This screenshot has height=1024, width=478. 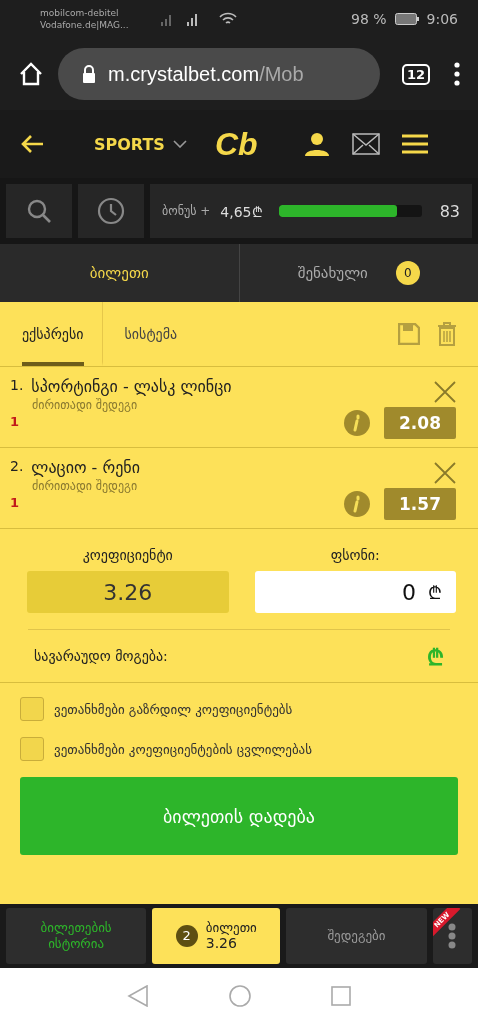 What do you see at coordinates (32, 144) in the screenshot?
I see `back-arrow-icon` at bounding box center [32, 144].